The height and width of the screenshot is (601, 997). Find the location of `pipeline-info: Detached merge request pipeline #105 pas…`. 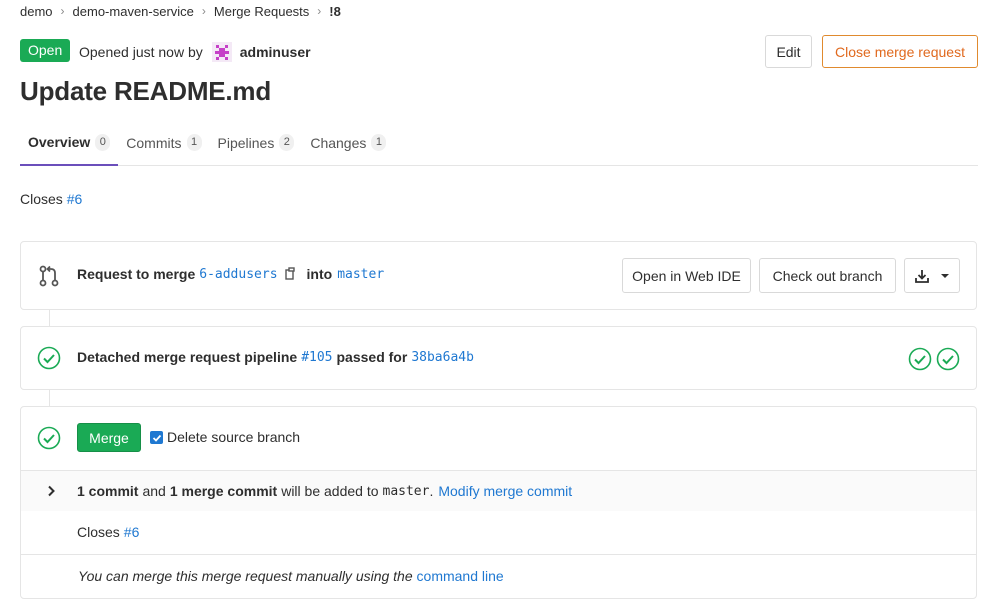

pipeline-info: Detached merge request pipeline #105 pas… is located at coordinates (275, 357).